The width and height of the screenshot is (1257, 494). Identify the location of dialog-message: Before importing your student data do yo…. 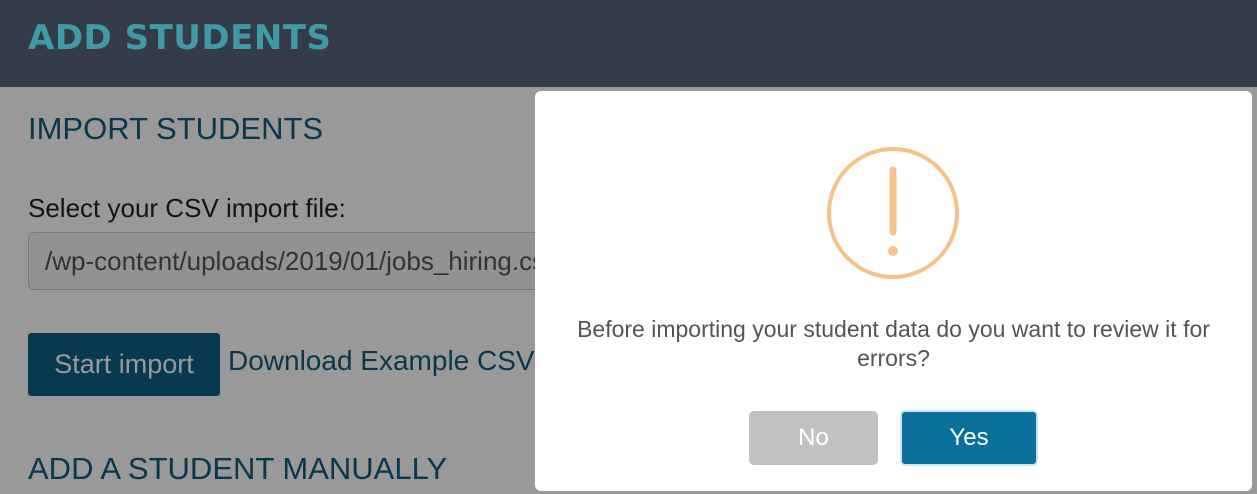
(893, 343).